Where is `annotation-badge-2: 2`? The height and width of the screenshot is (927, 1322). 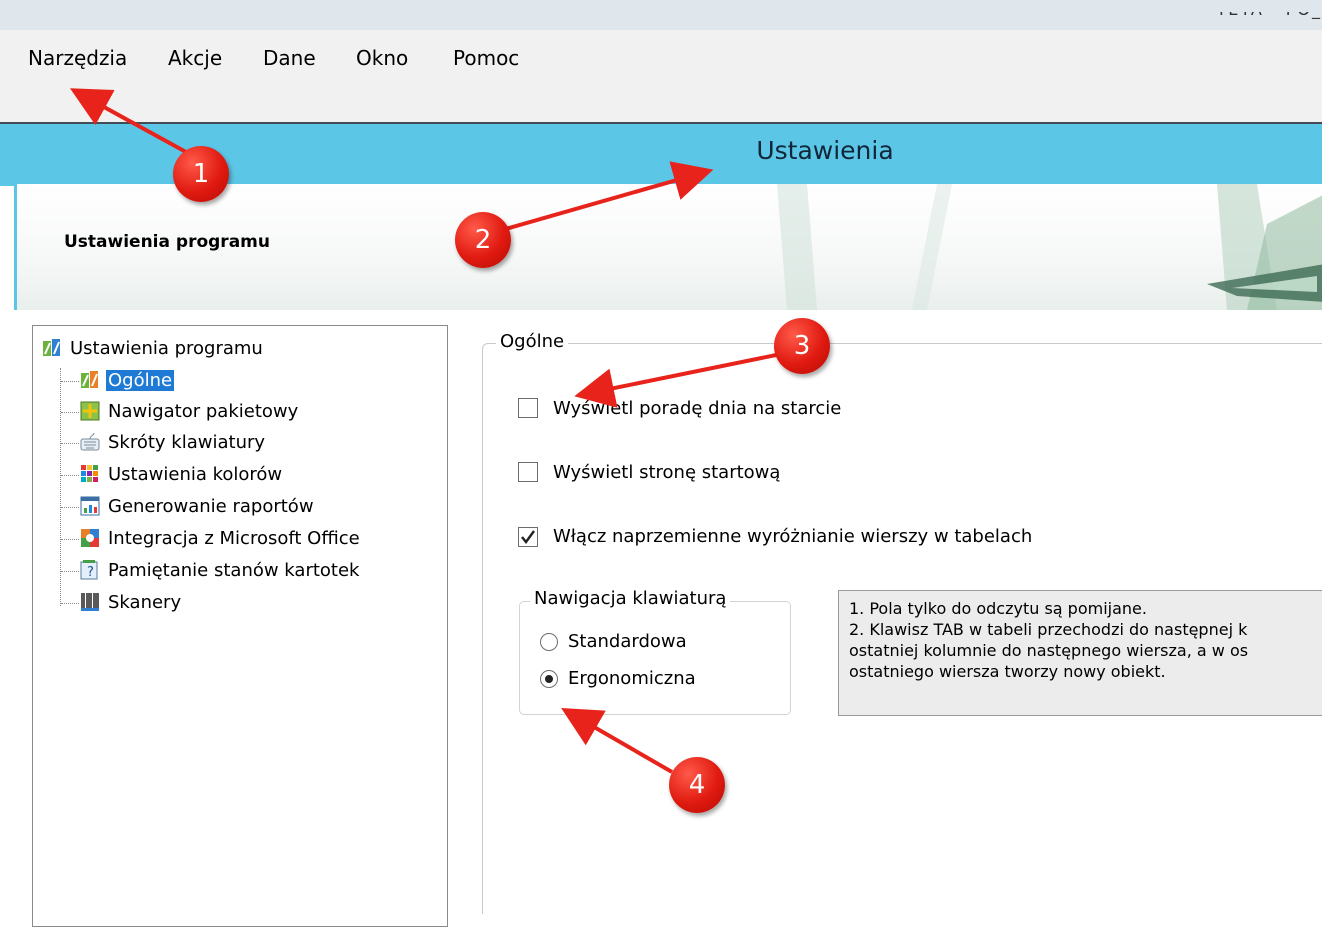 annotation-badge-2: 2 is located at coordinates (483, 240).